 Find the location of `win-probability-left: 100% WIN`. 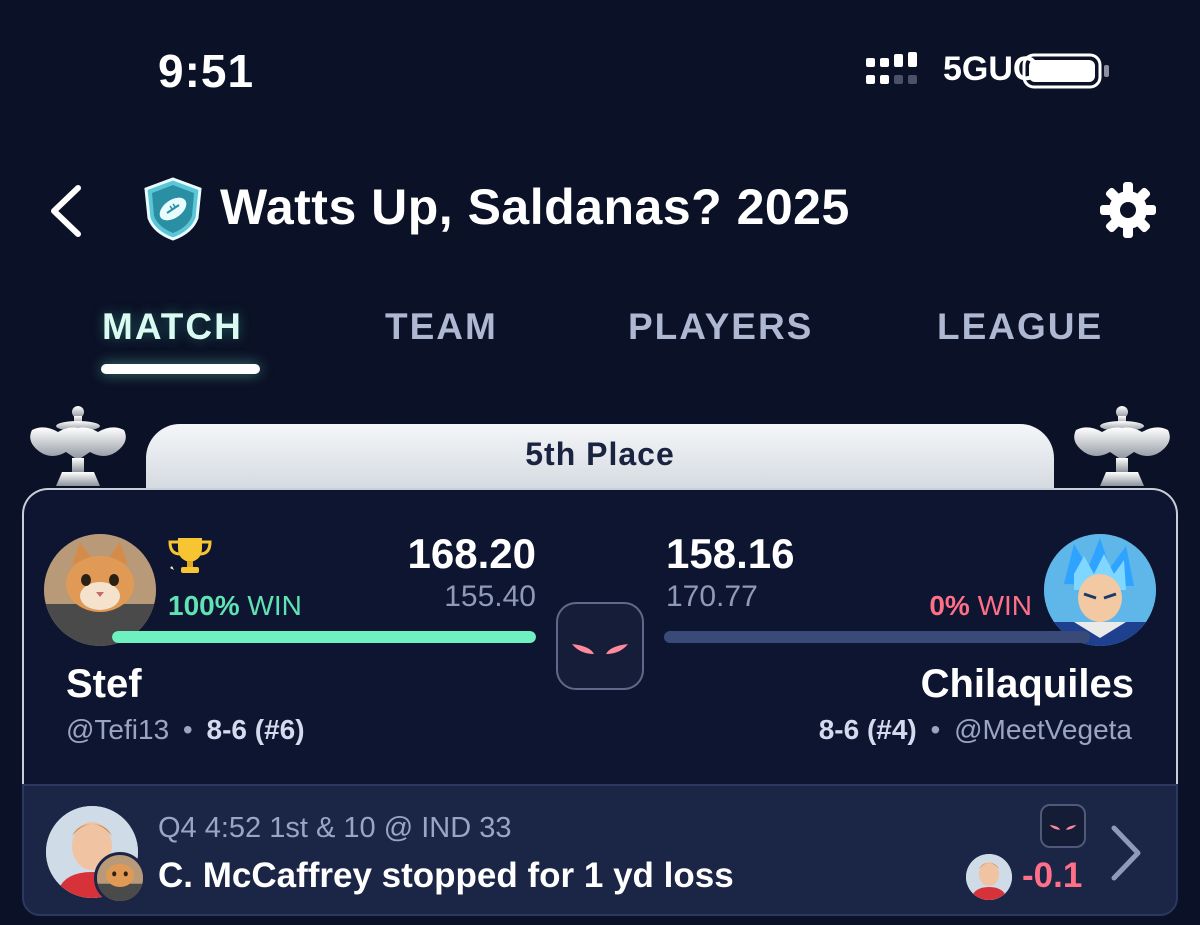

win-probability-left: 100% WIN is located at coordinates (235, 606).